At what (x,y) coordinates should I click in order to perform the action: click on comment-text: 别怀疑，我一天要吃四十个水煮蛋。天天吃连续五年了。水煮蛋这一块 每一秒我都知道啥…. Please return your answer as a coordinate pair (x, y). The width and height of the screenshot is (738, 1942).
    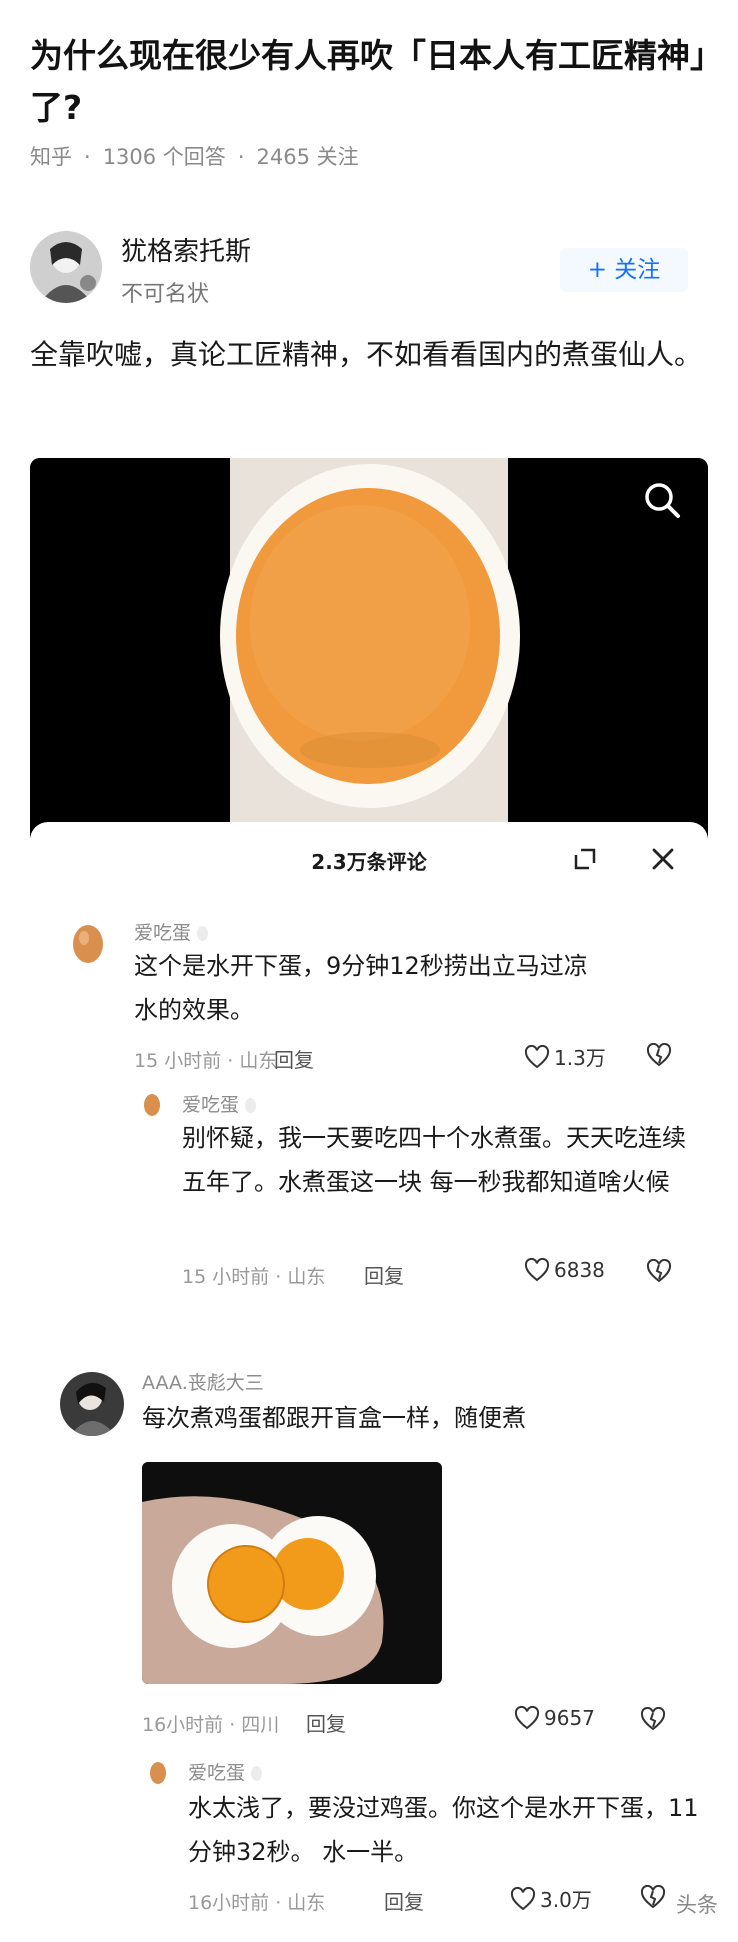
    Looking at the image, I should click on (434, 1160).